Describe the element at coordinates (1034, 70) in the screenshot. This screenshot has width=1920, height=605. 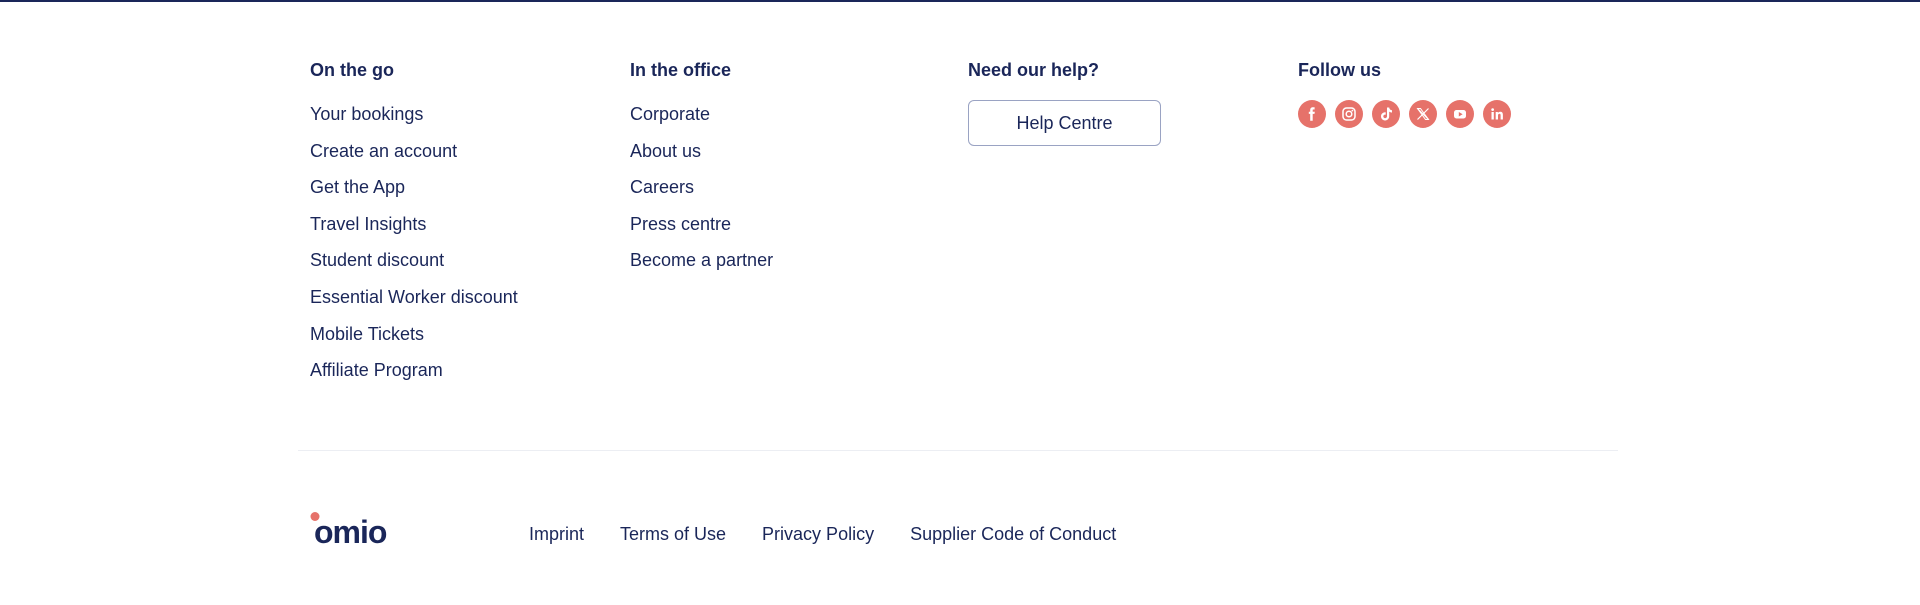
I see `column-title: Need our help?` at that location.